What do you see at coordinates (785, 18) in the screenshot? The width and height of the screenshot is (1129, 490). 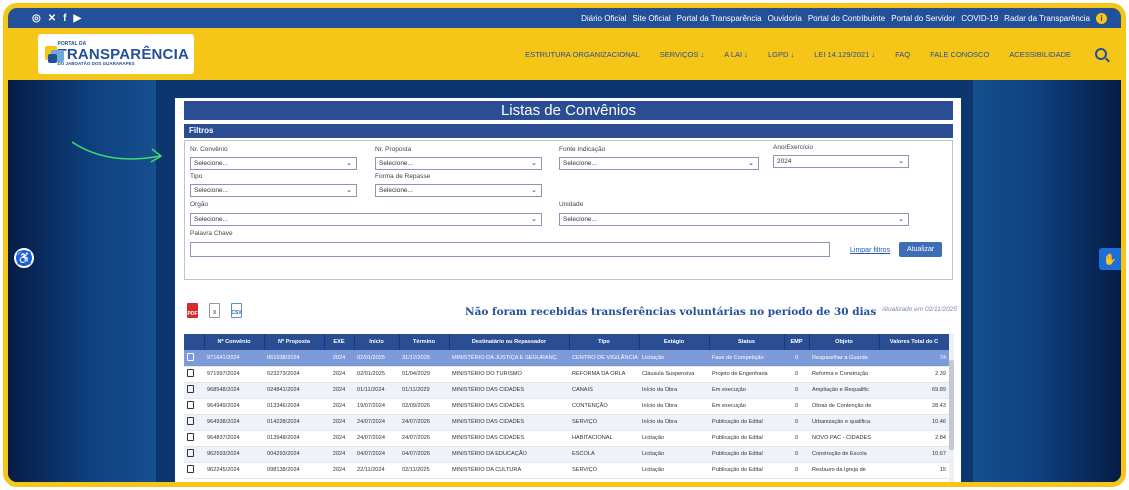 I see `link-ouvidoria: Ouvidoria` at bounding box center [785, 18].